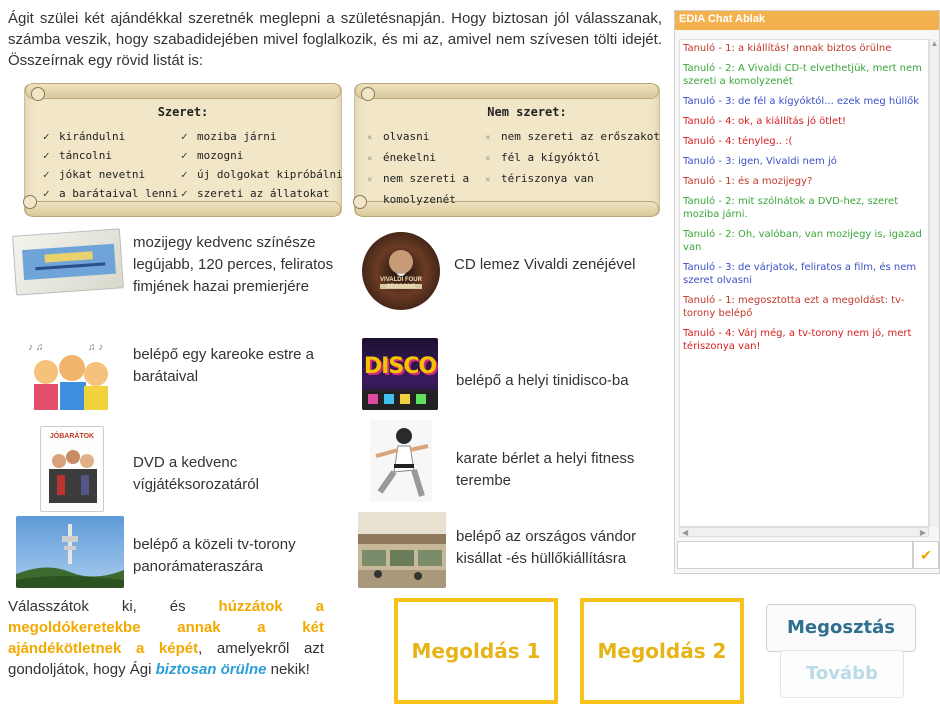  I want to click on vivaldi-cd-image: VIVALDI FOUR SEASONS, so click(401, 271).